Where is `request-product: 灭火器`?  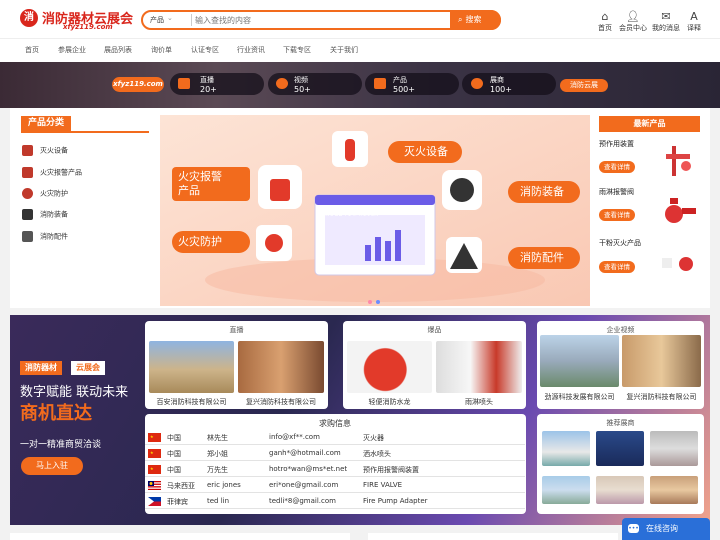
request-product: 灭火器 is located at coordinates (373, 438).